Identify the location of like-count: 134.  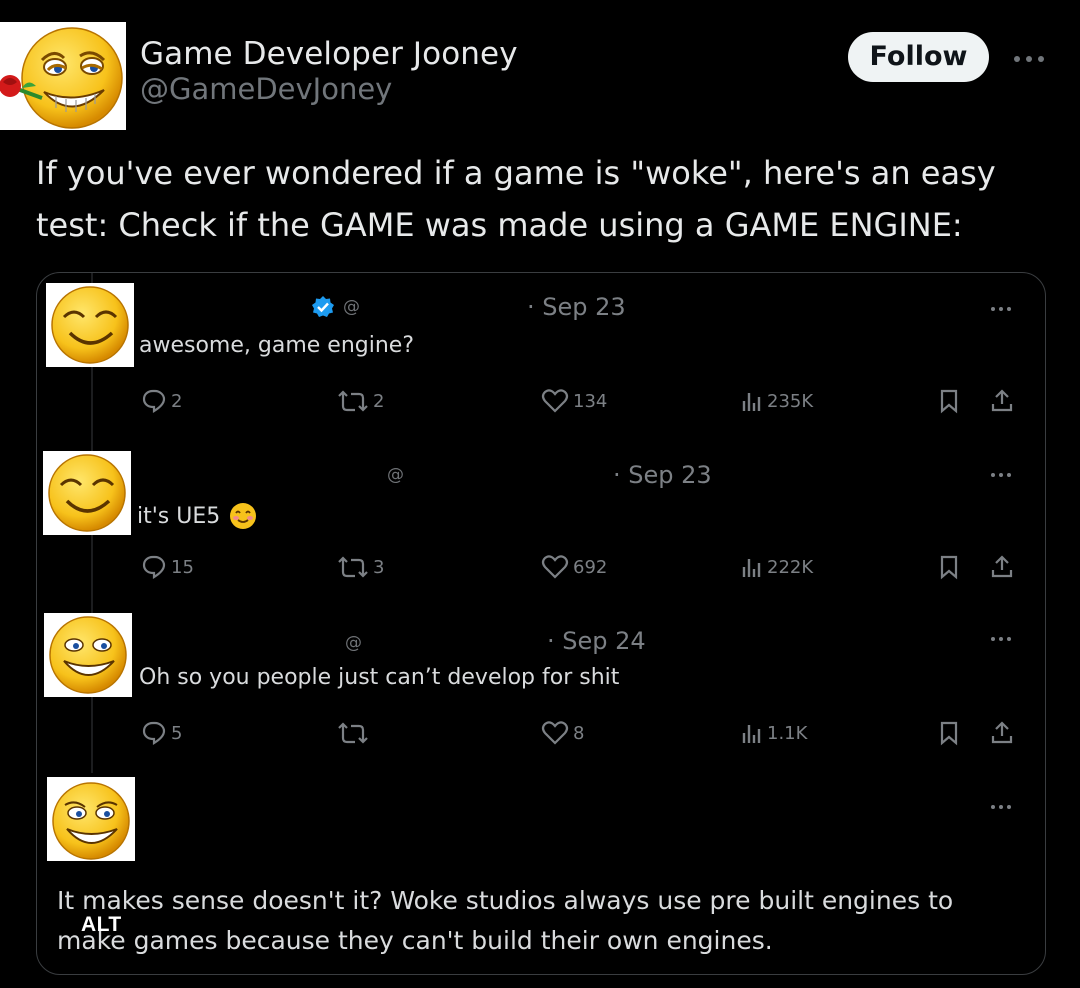
(590, 401).